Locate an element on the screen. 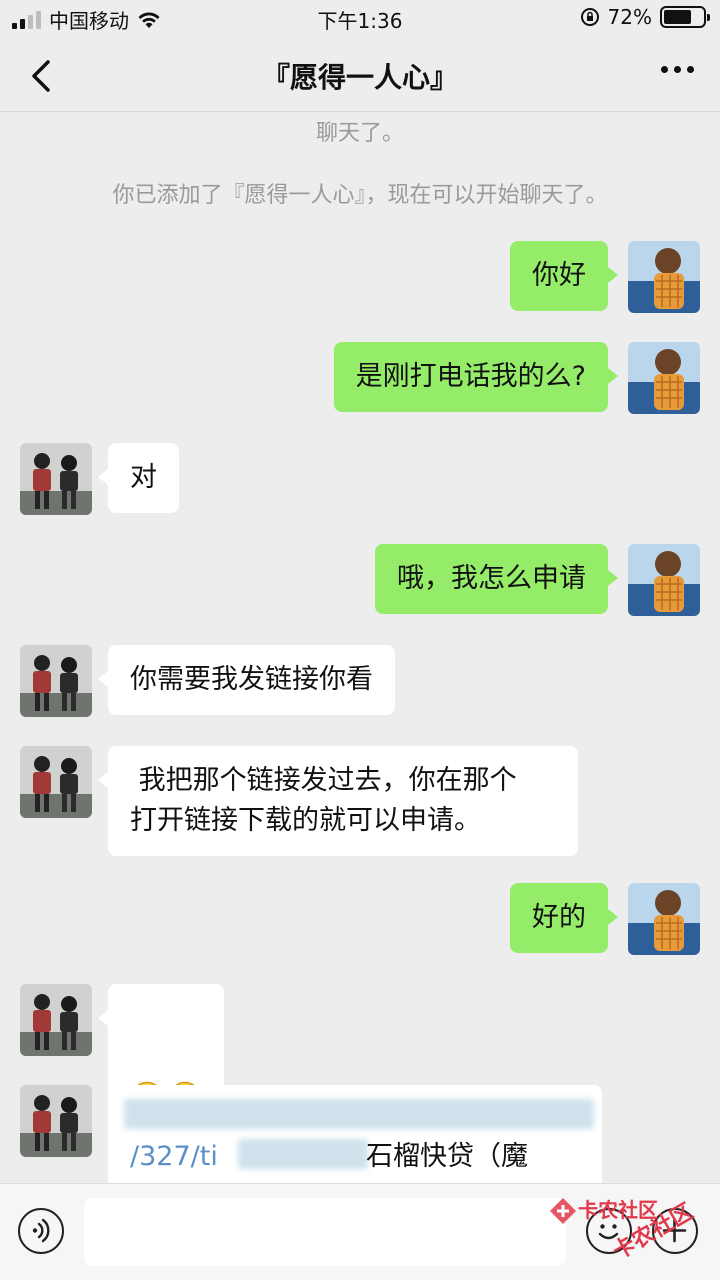  sent-bubble: 是刚打电话我的么? is located at coordinates (476, 377).